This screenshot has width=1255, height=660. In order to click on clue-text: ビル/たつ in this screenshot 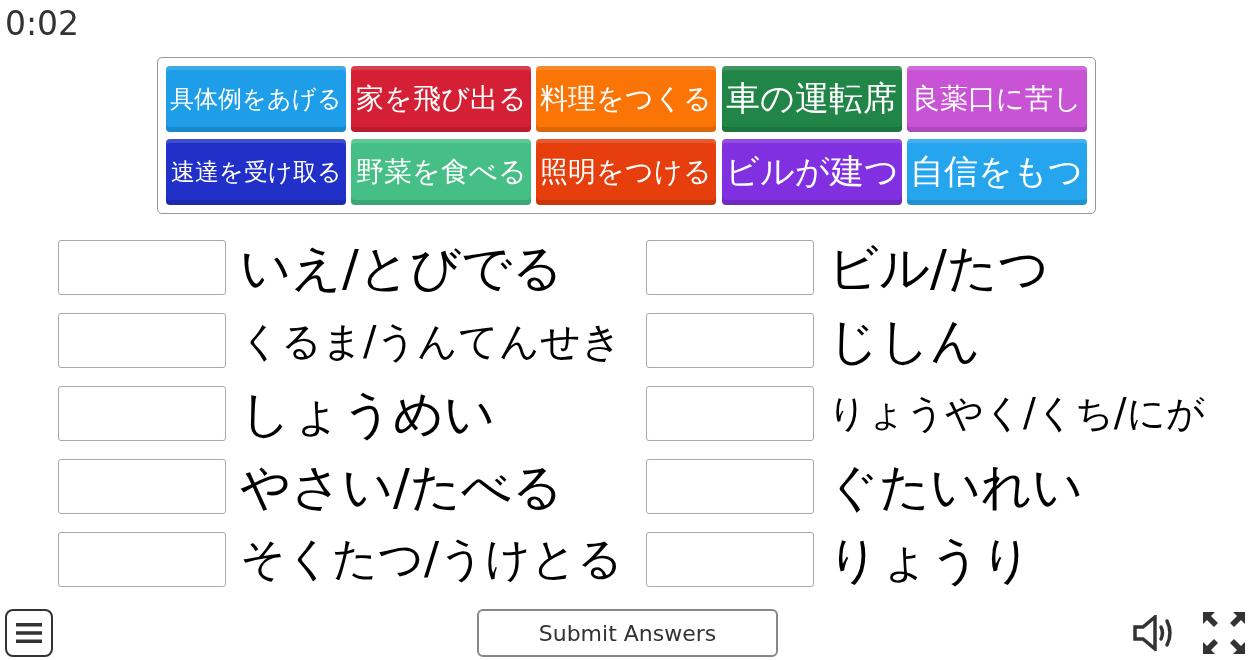, I will do `click(938, 267)`.